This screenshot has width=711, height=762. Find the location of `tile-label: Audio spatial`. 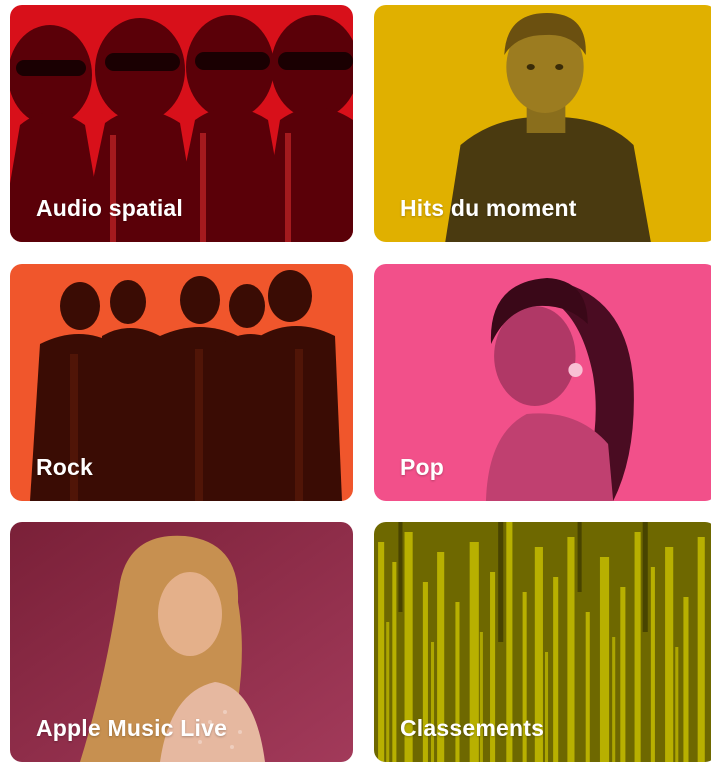

tile-label: Audio spatial is located at coordinates (110, 208).